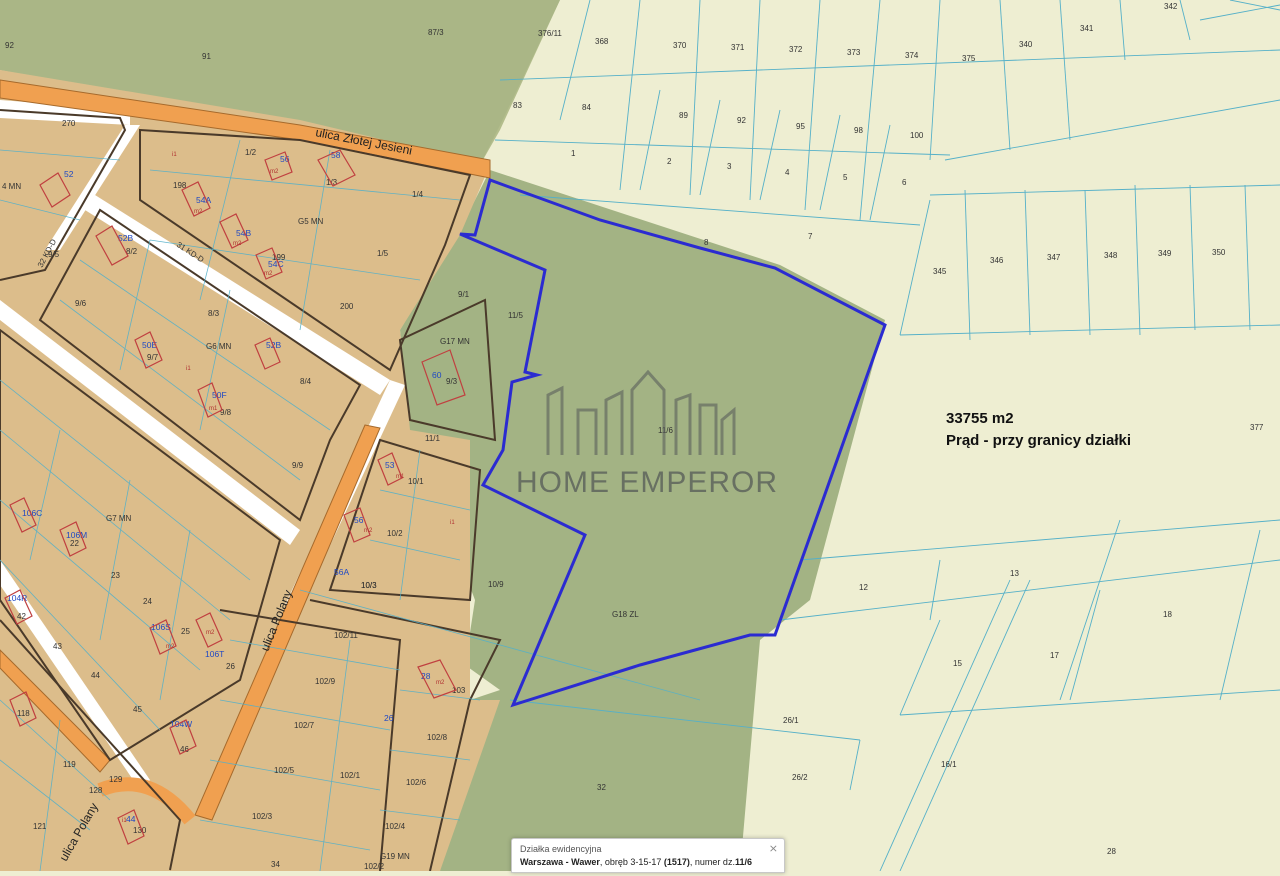  What do you see at coordinates (389, 718) in the screenshot?
I see `house-number-label: 26` at bounding box center [389, 718].